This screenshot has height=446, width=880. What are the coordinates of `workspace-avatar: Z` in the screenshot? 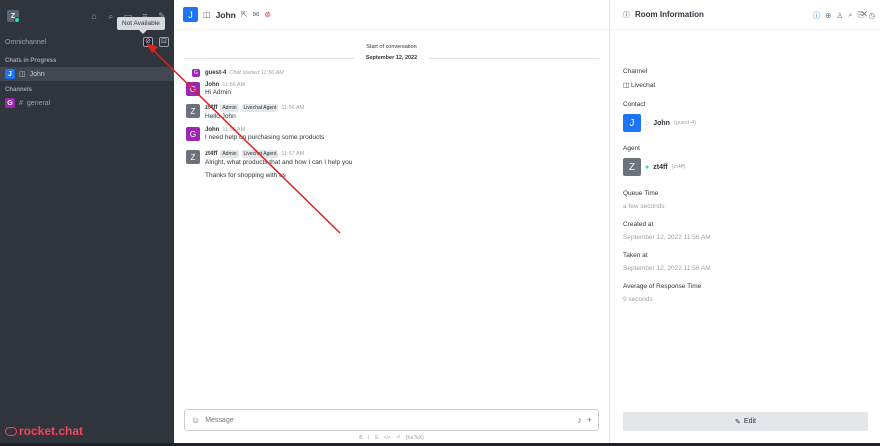 It's located at (13, 16).